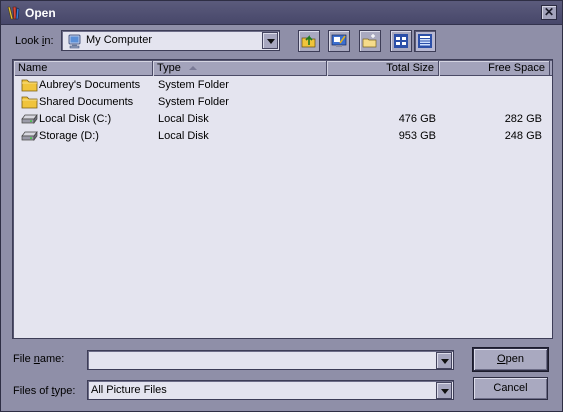  Describe the element at coordinates (510, 388) in the screenshot. I see `cancel-button: Cancel` at that location.